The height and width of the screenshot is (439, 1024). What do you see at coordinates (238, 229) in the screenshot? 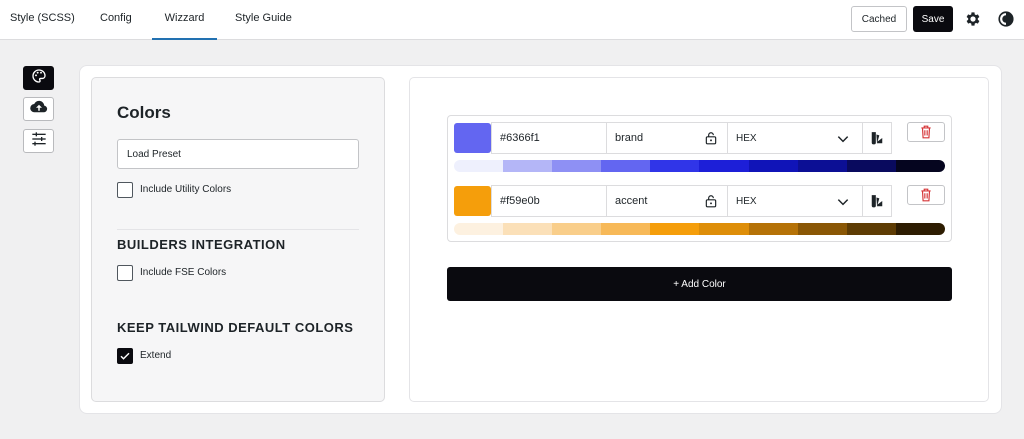
I see `divider` at bounding box center [238, 229].